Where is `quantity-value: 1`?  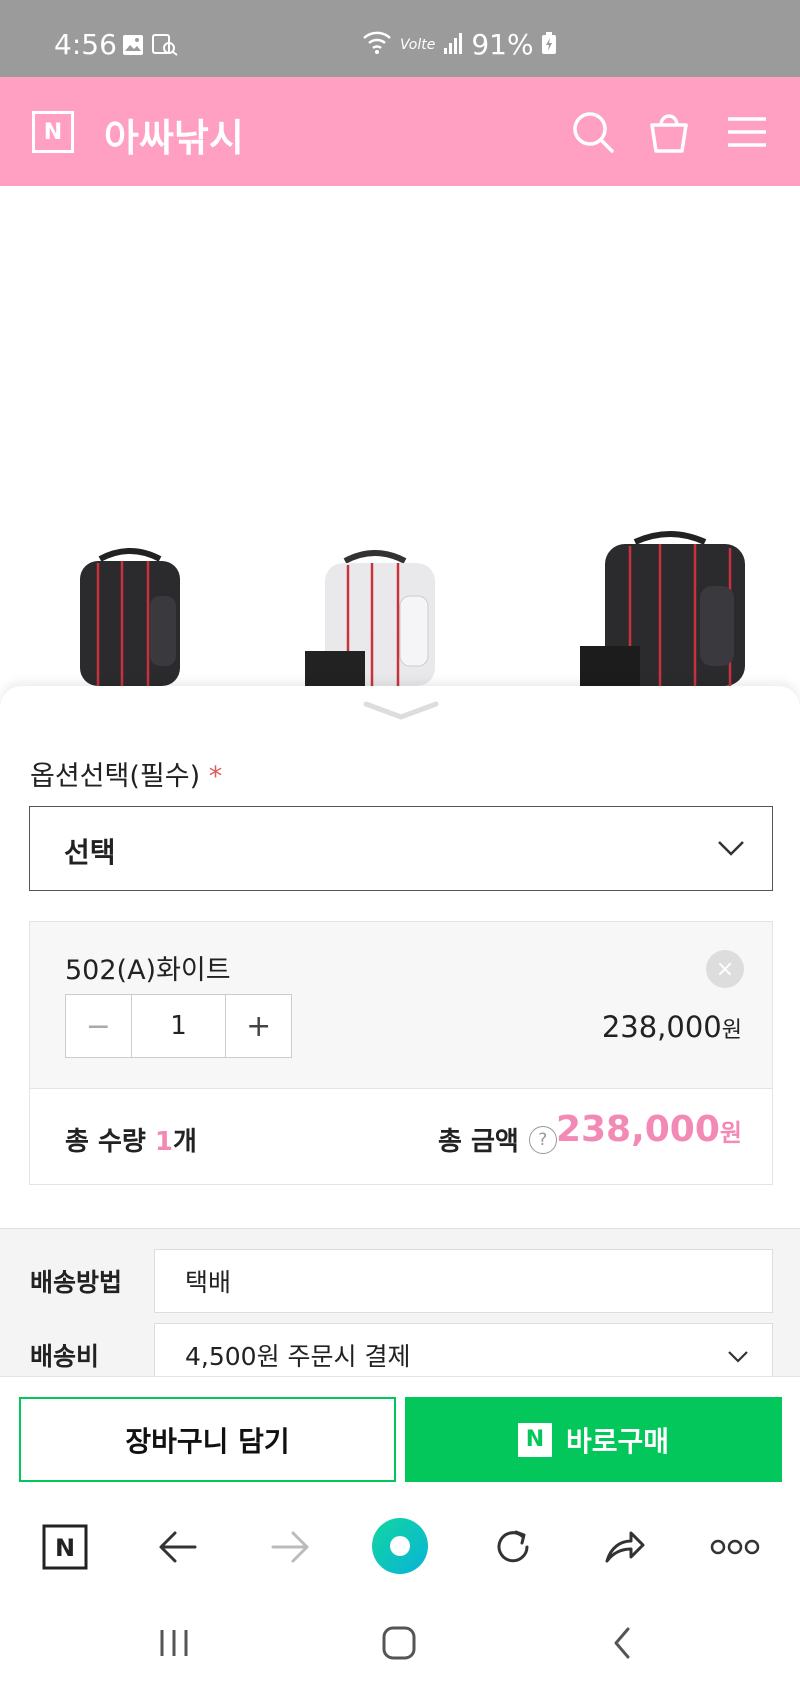 quantity-value: 1 is located at coordinates (179, 1026).